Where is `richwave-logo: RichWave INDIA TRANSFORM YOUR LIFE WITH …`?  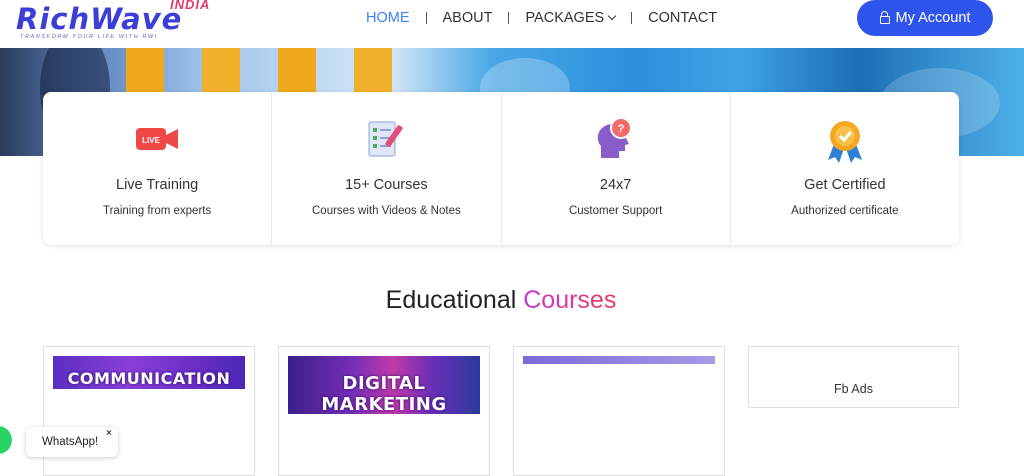
richwave-logo: RichWave INDIA TRANSFORM YOUR LIFE WITH … is located at coordinates (116, 23).